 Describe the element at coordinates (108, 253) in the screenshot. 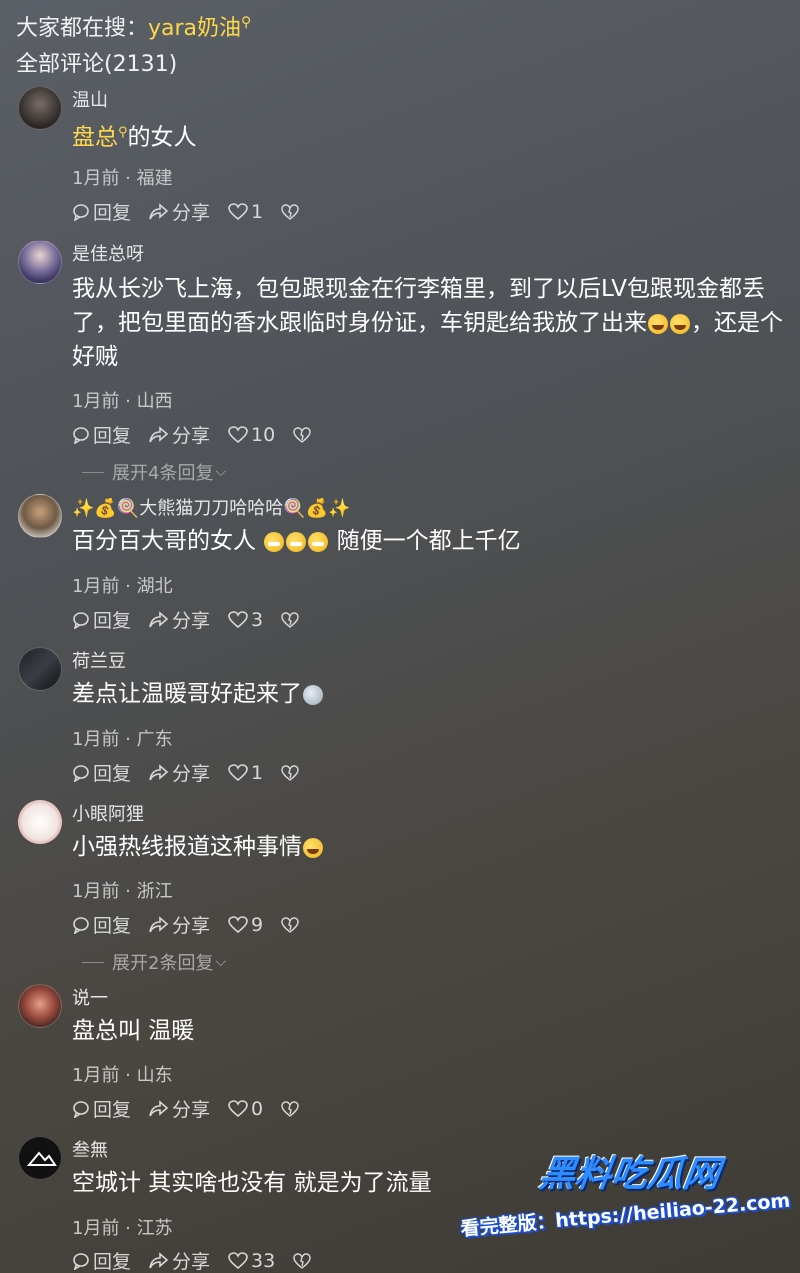

I see `comment-username: 是佳总呀` at that location.